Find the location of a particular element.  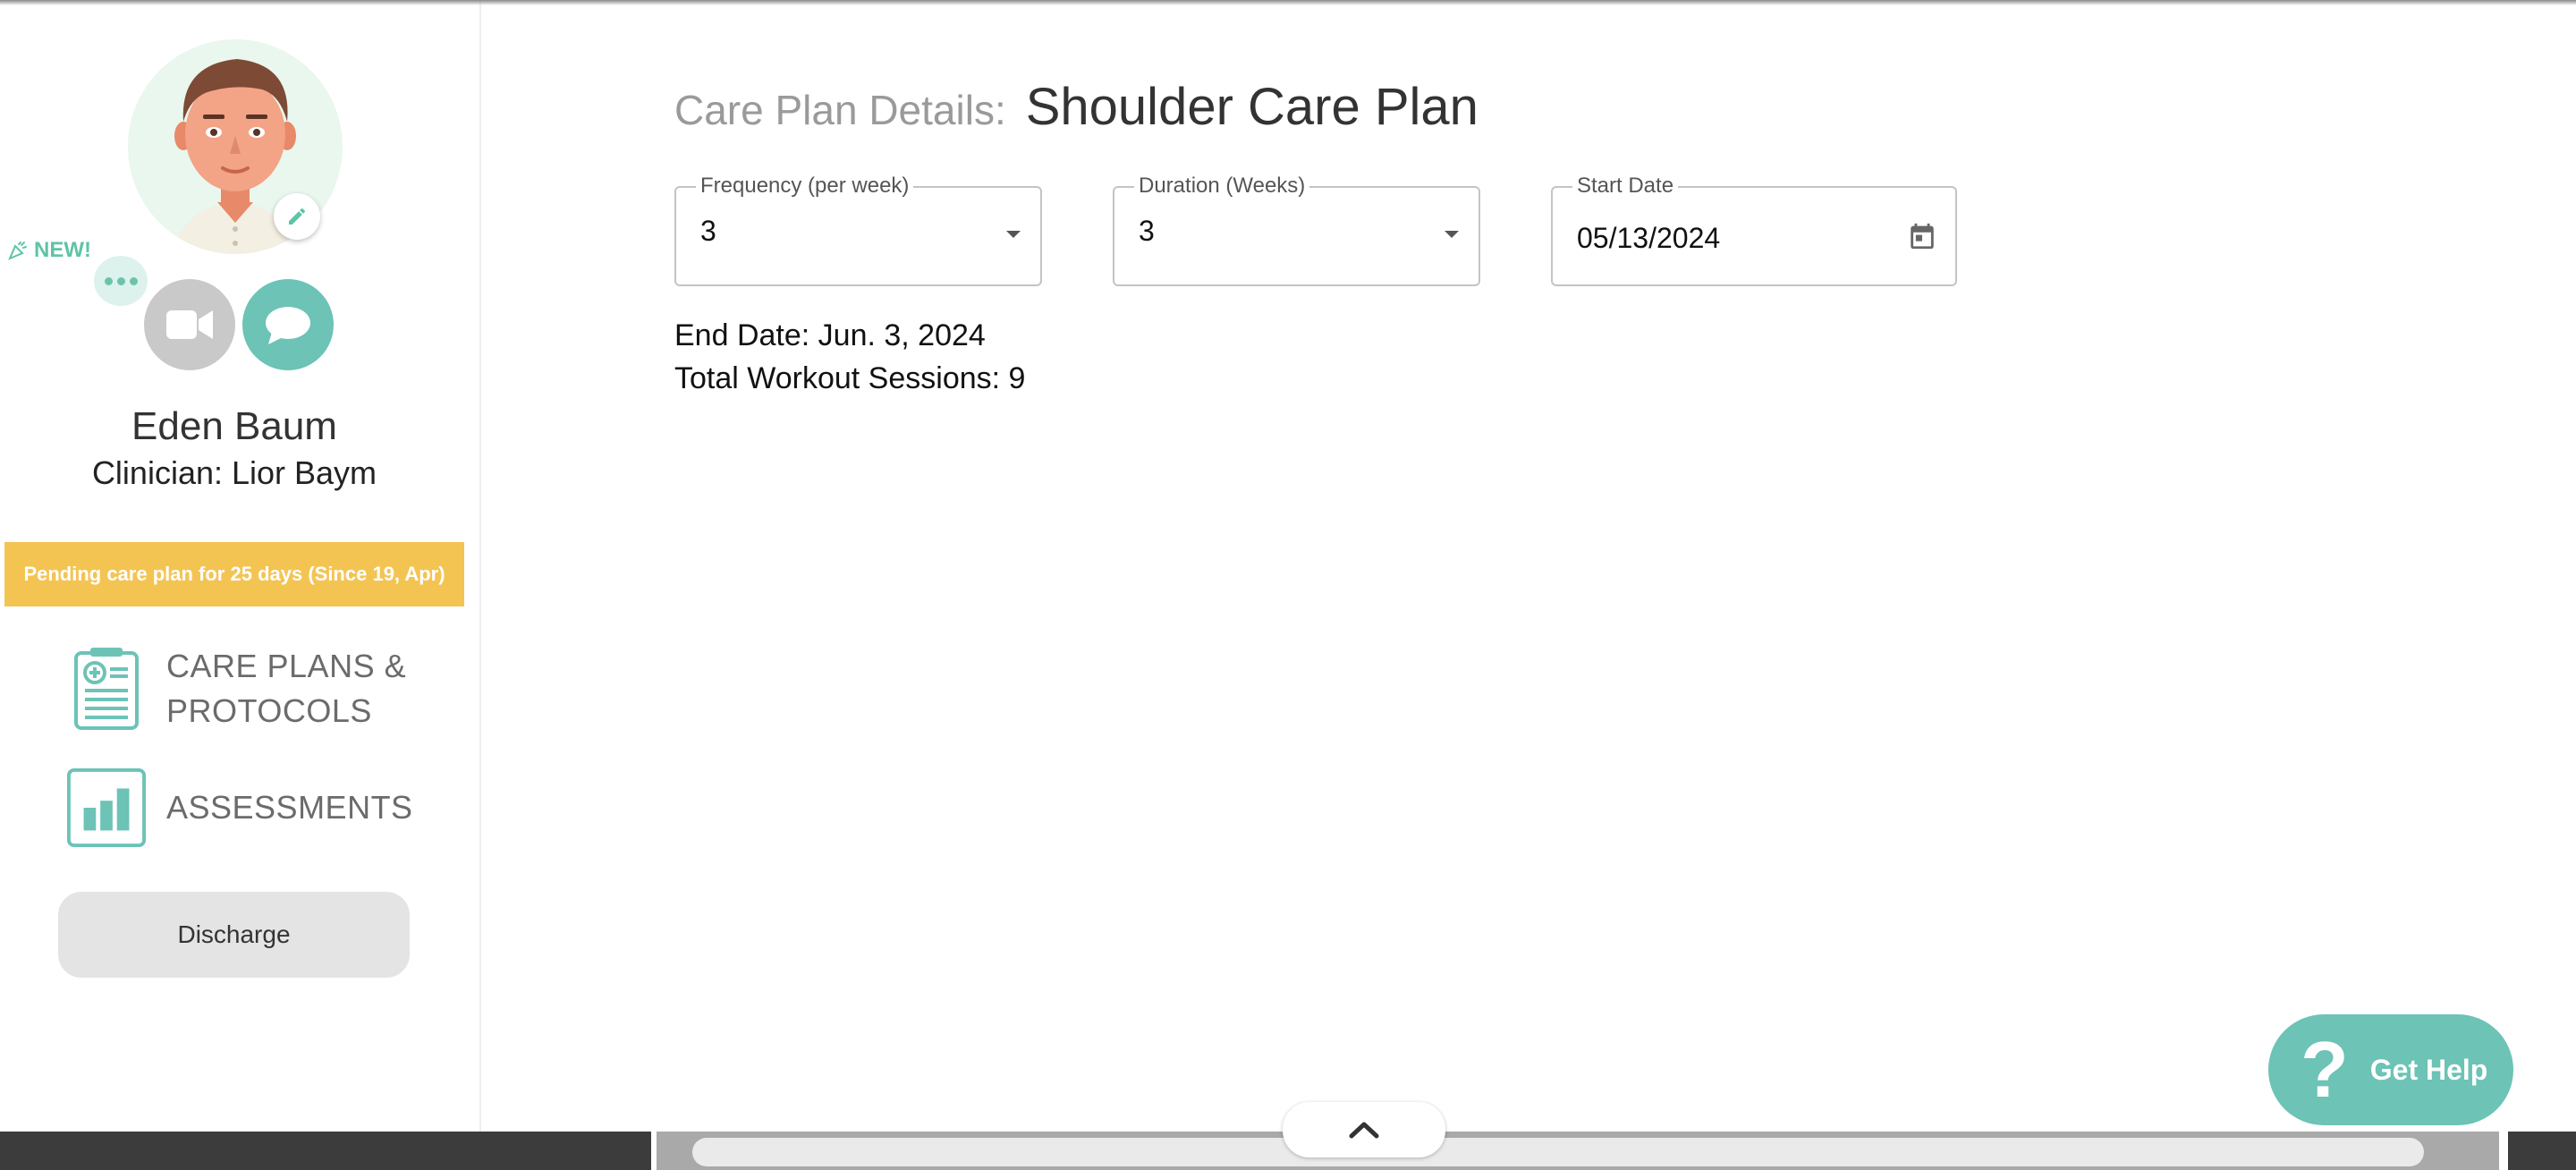

new-badge: NEW! is located at coordinates (49, 250).